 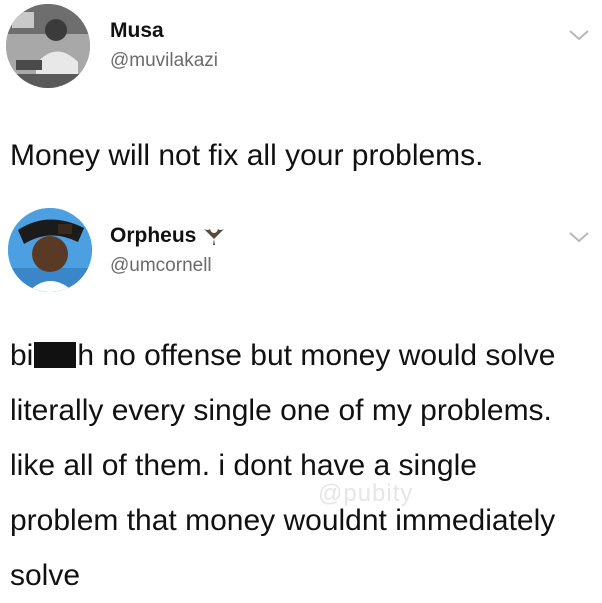 What do you see at coordinates (366, 493) in the screenshot?
I see `watermark: @pubity` at bounding box center [366, 493].